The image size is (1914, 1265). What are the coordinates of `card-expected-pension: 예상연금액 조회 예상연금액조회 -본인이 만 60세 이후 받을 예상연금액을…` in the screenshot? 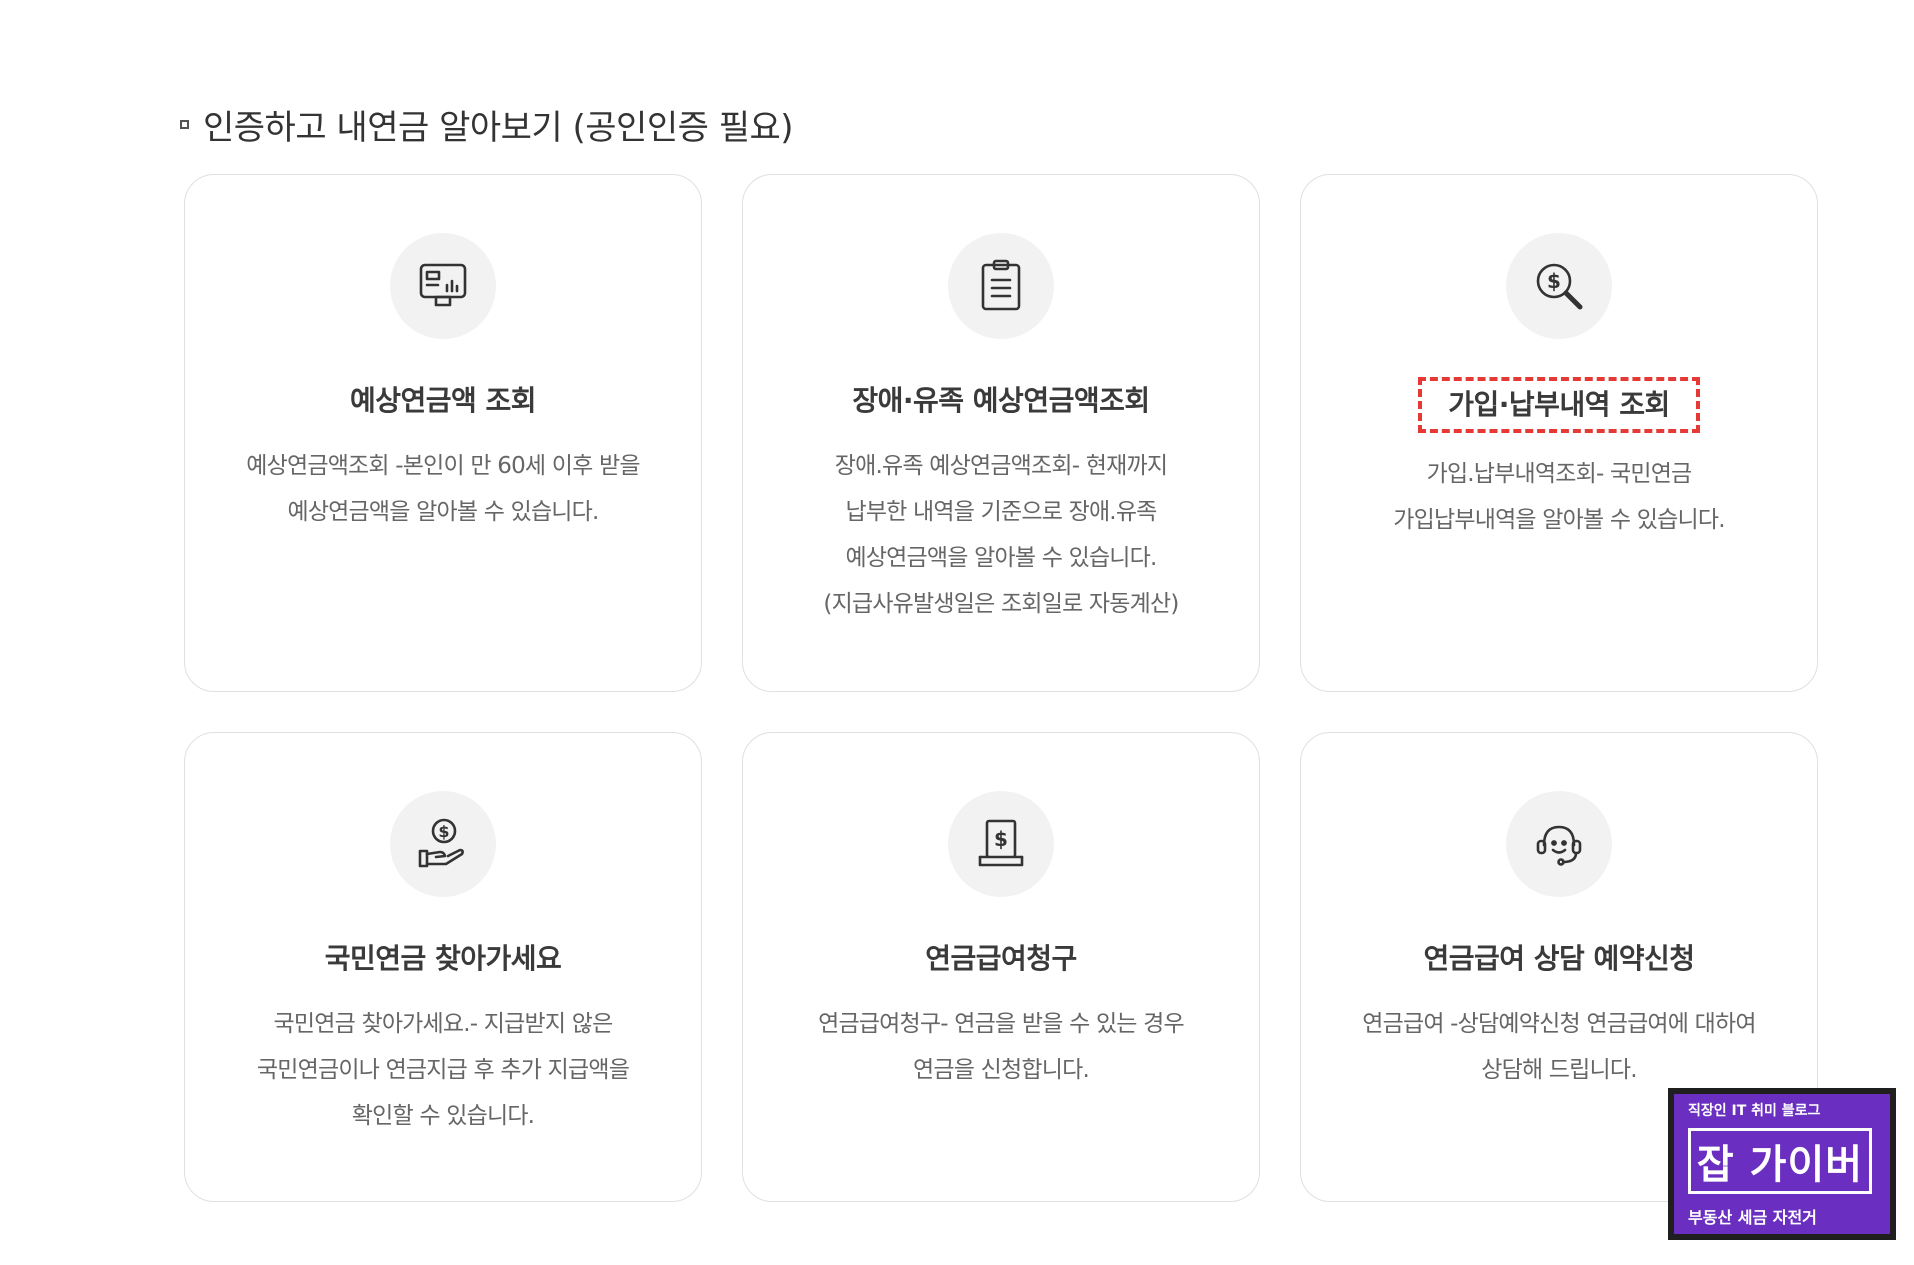 It's located at (443, 433).